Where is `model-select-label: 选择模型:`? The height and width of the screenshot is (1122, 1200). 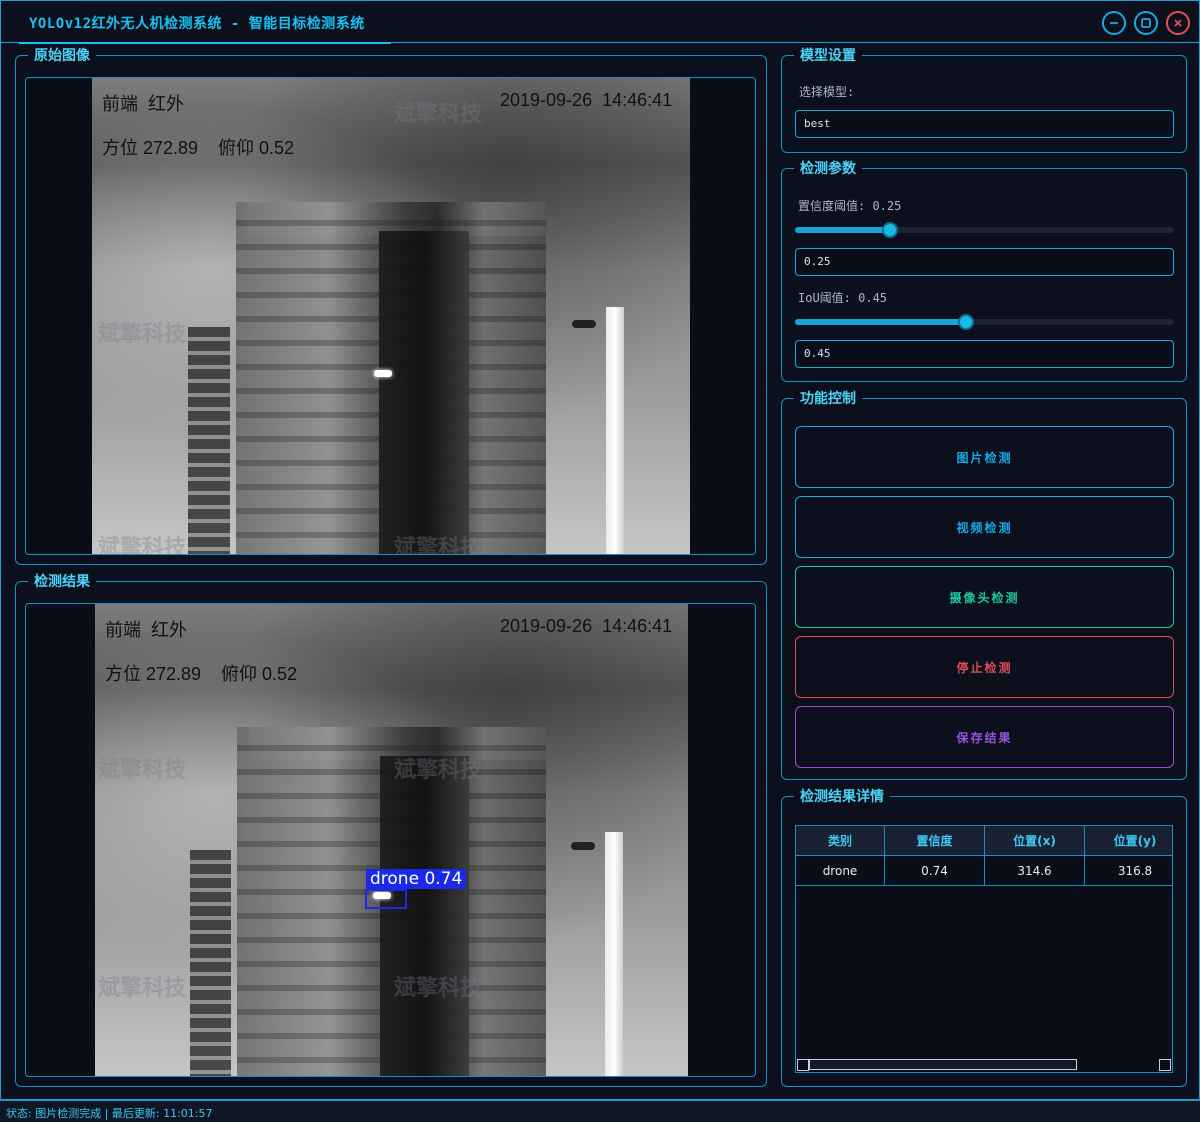 model-select-label: 选择模型: is located at coordinates (827, 92).